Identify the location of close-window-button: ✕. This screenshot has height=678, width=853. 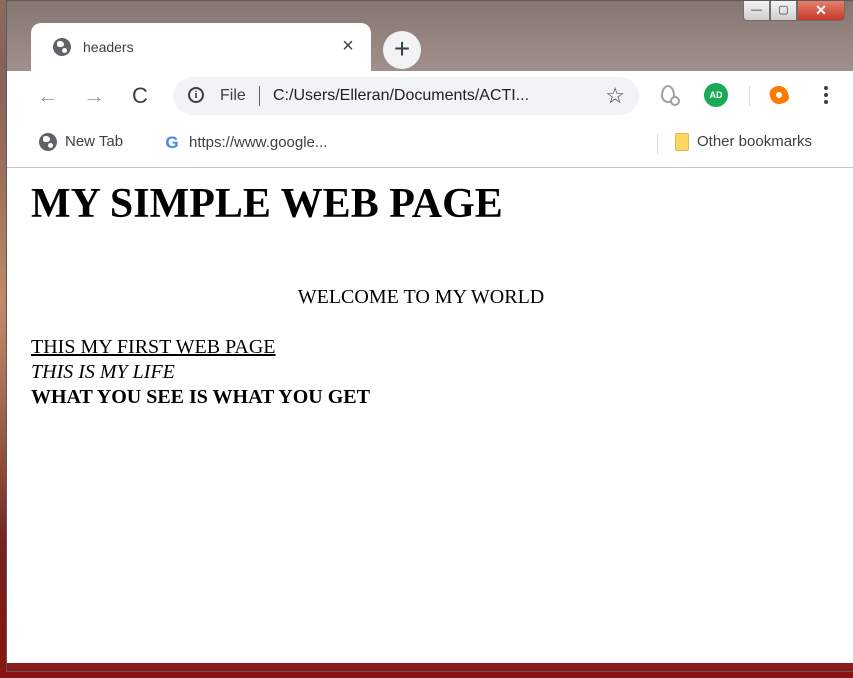
(821, 11).